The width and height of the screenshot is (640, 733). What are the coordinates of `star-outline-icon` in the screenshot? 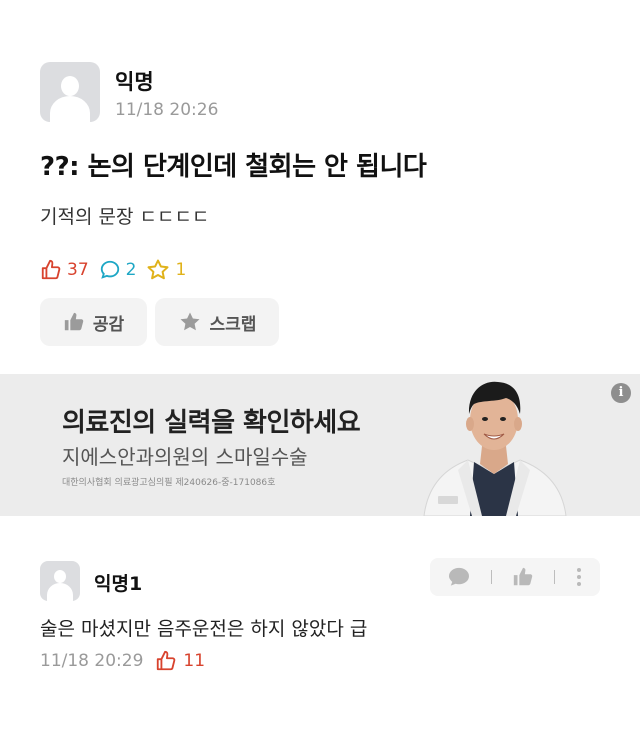 It's located at (158, 269).